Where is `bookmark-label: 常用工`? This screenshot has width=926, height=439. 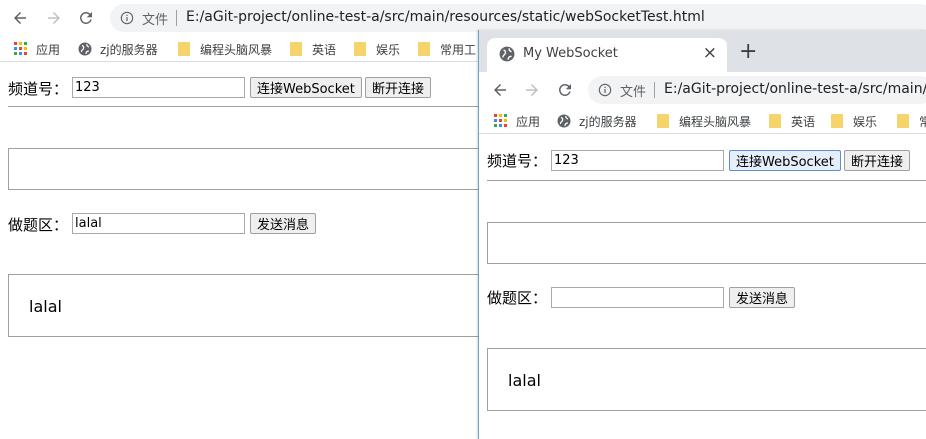 bookmark-label: 常用工 is located at coordinates (458, 49).